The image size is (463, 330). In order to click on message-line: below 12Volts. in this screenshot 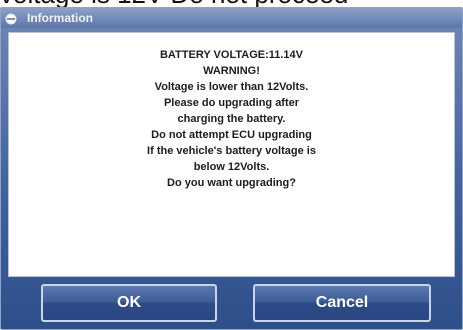, I will do `click(231, 167)`.